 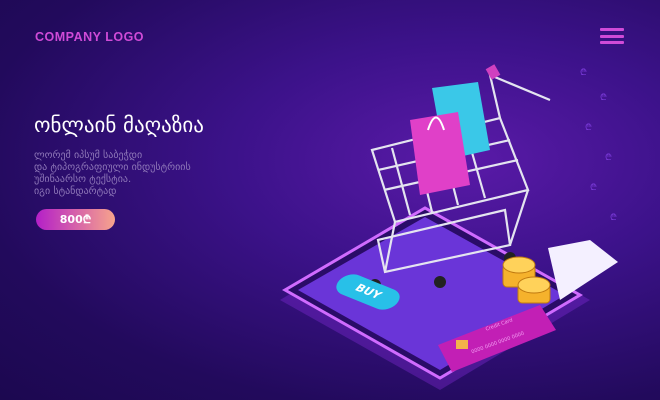 What do you see at coordinates (462, 344) in the screenshot?
I see `card-chip-icon` at bounding box center [462, 344].